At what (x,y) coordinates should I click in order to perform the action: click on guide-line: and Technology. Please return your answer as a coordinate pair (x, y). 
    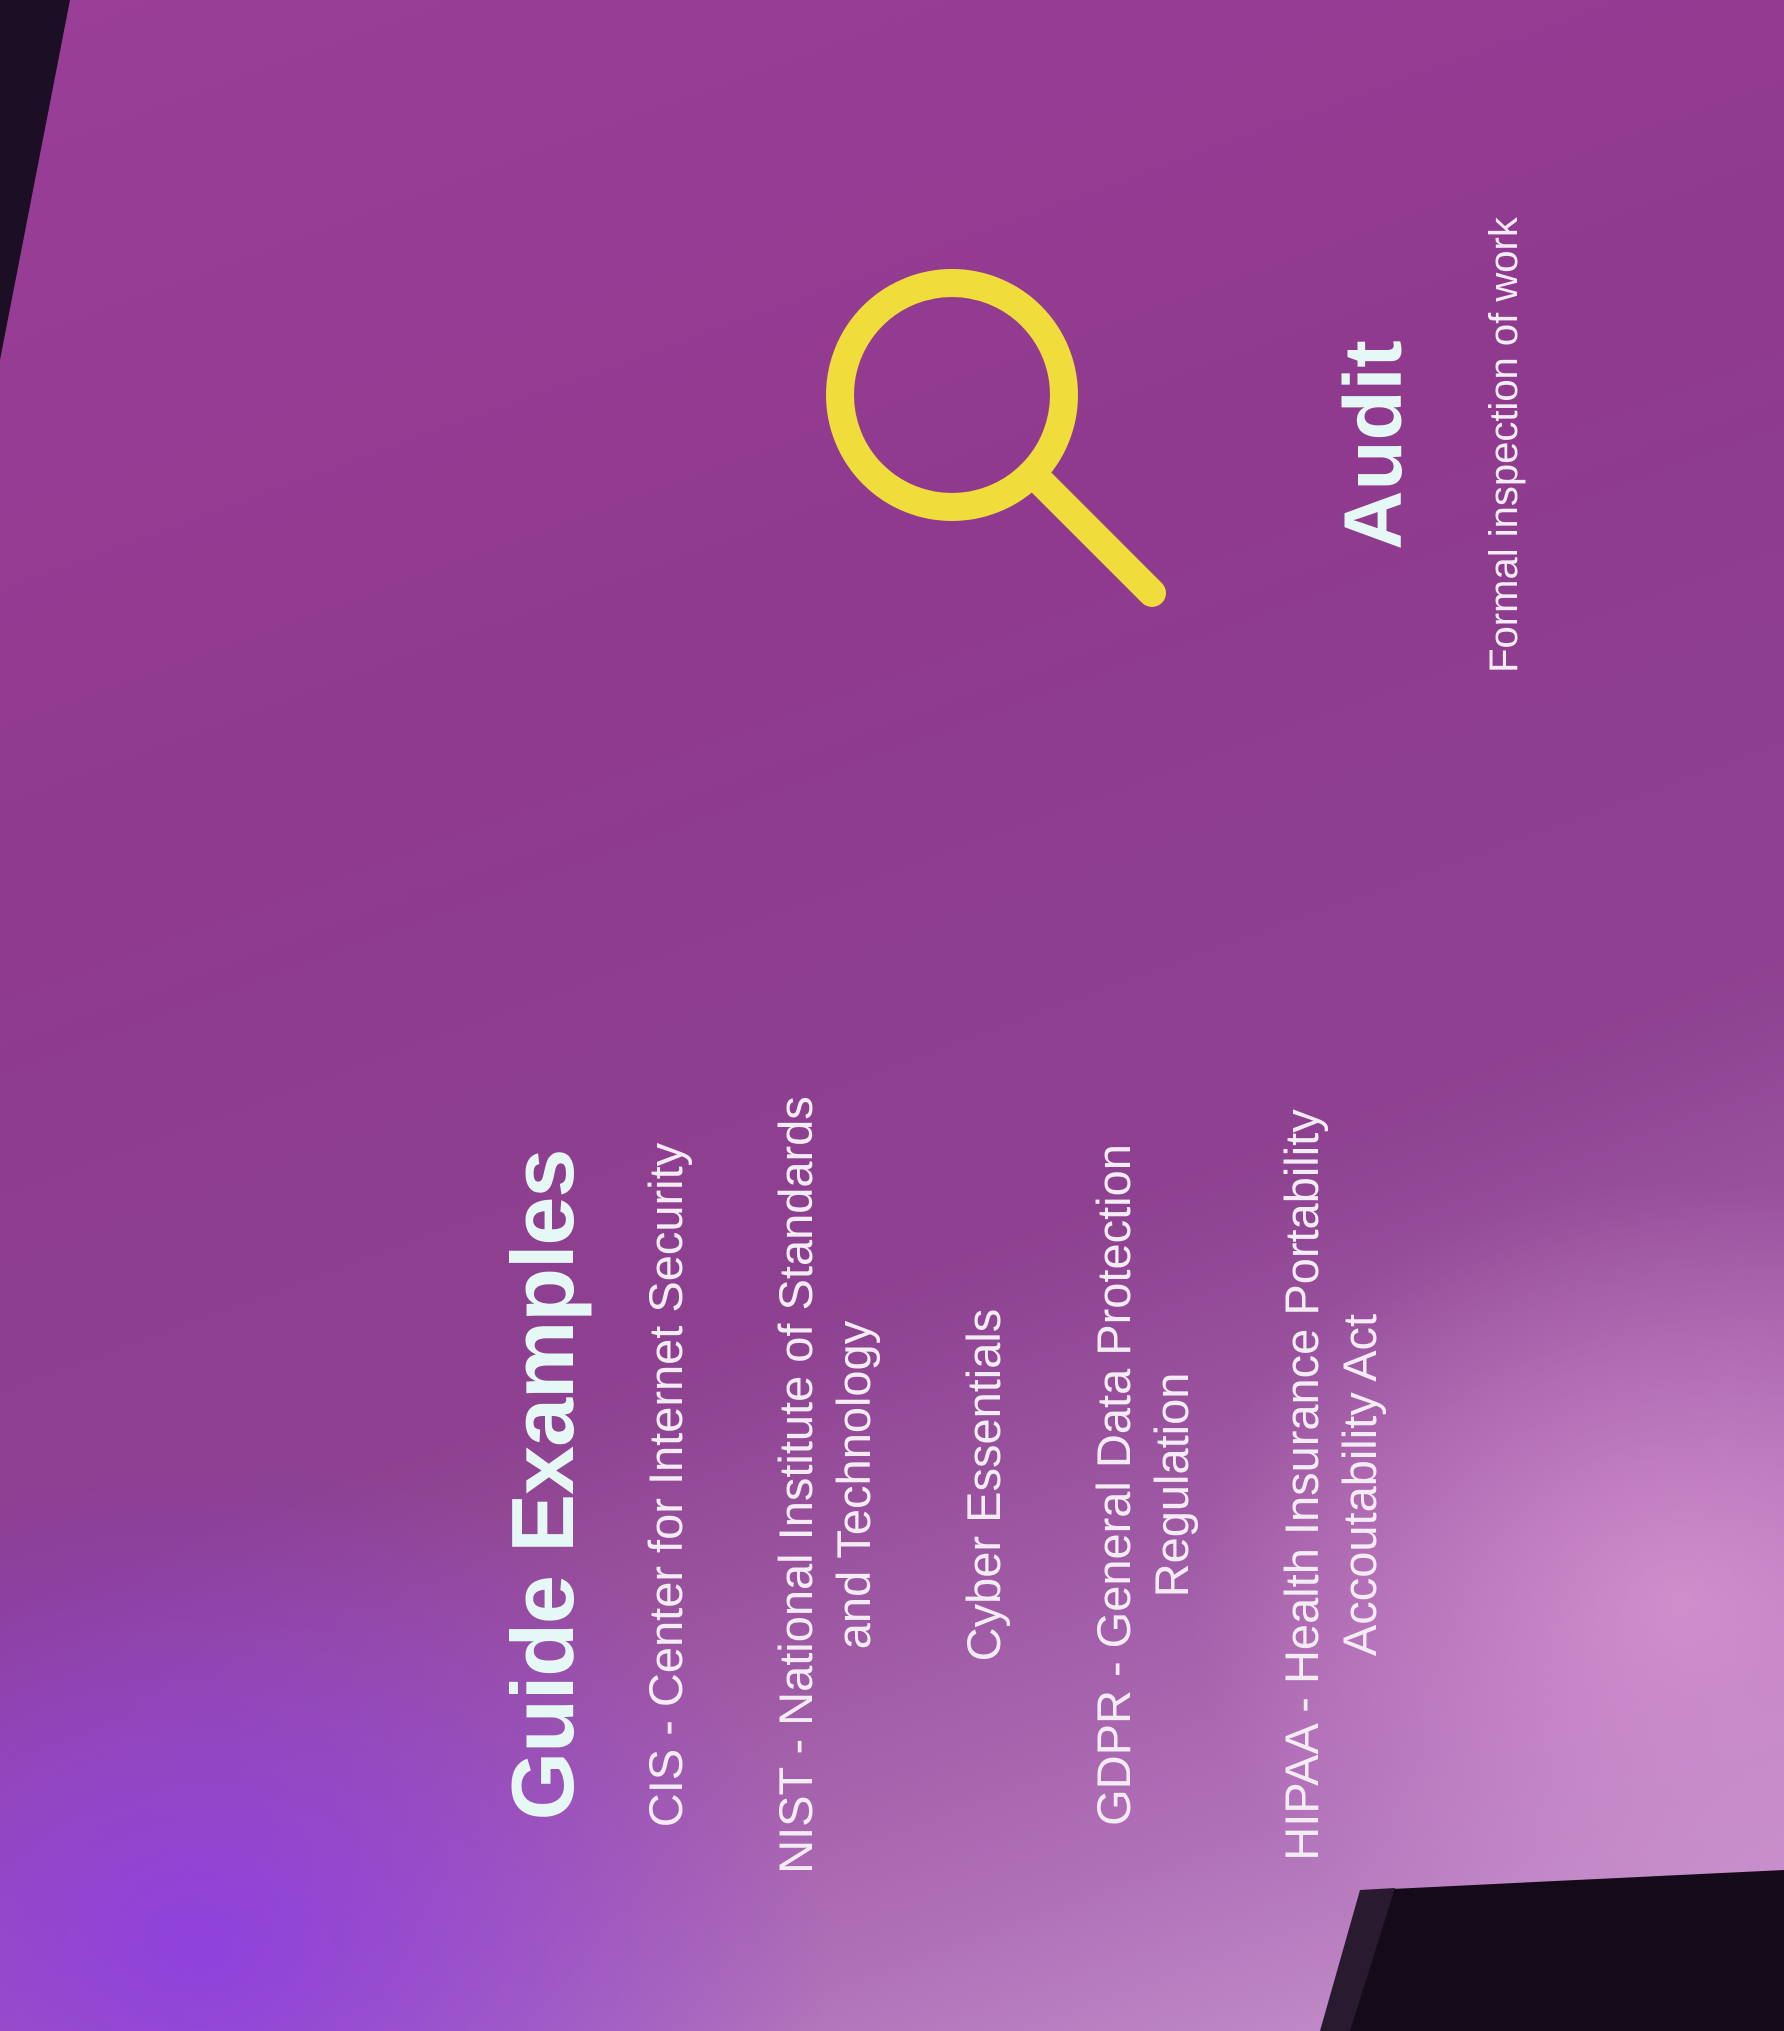
    Looking at the image, I should click on (853, 1485).